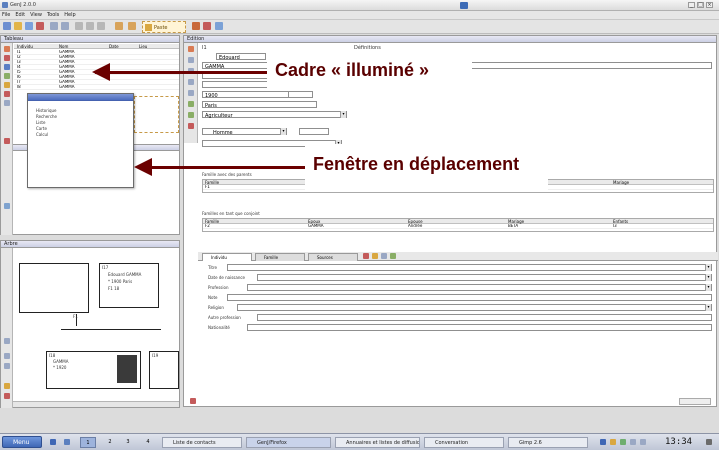  What do you see at coordinates (7, 396) in the screenshot?
I see `root-icon` at bounding box center [7, 396].